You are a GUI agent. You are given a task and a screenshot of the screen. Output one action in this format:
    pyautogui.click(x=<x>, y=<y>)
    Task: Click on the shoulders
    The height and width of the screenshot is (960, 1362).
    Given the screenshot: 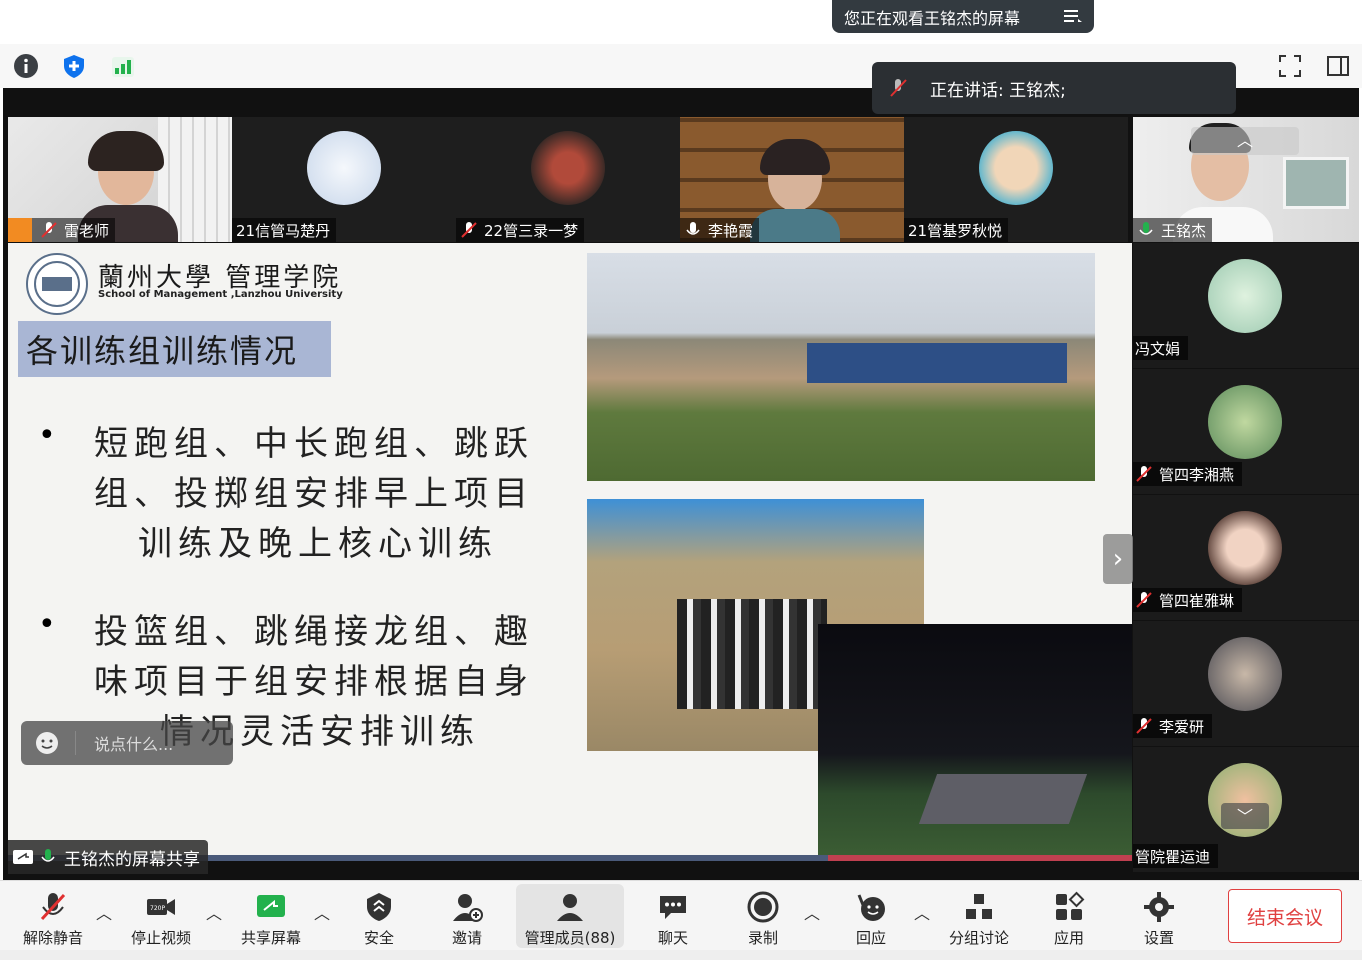 What is the action you would take?
    pyautogui.click(x=795, y=225)
    